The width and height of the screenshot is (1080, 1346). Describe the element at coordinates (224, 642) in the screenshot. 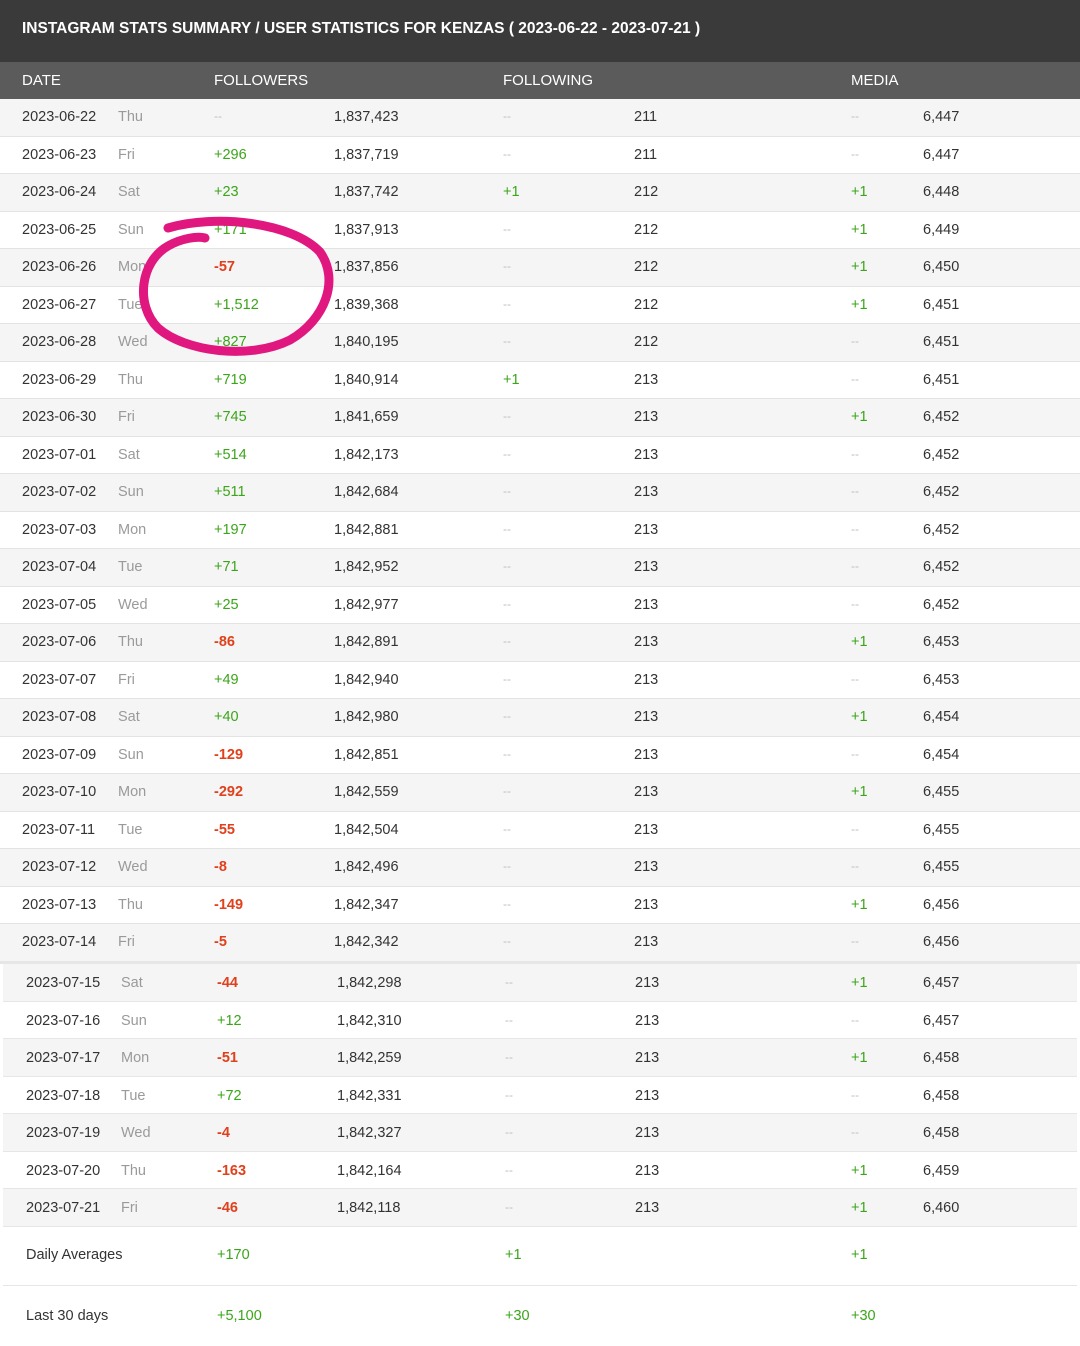

I see `followers-change-cell: -86` at that location.